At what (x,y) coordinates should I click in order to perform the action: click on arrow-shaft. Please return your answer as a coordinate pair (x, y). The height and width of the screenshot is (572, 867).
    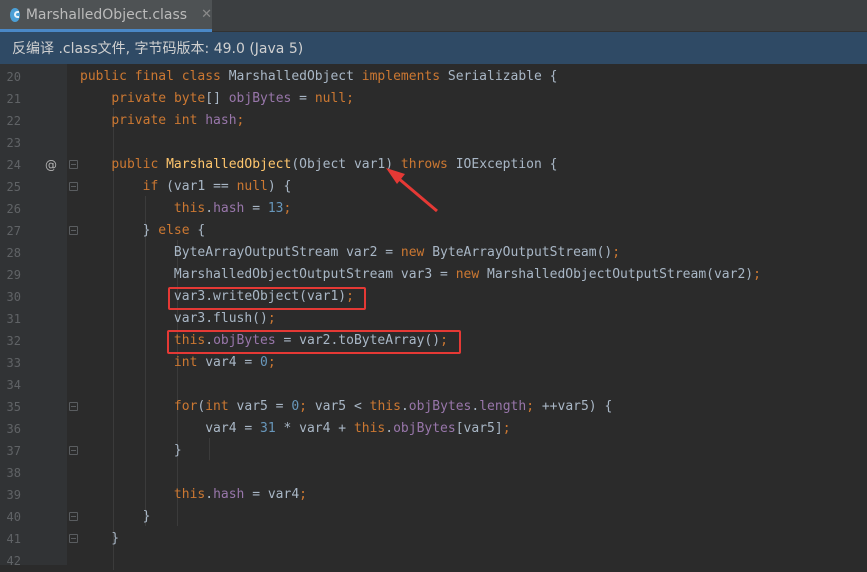
    Looking at the image, I should click on (417, 194).